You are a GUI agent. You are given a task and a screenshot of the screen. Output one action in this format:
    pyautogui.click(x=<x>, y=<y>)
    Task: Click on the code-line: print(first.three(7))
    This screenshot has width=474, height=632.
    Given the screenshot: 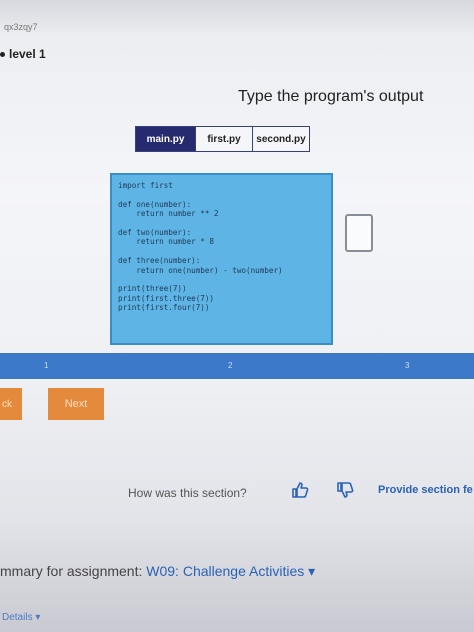 What is the action you would take?
    pyautogui.click(x=166, y=298)
    